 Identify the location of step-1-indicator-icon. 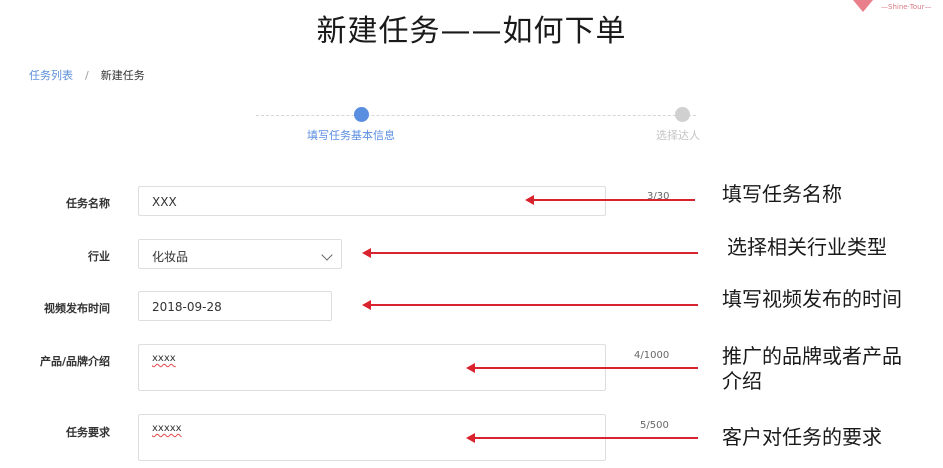
(361, 114).